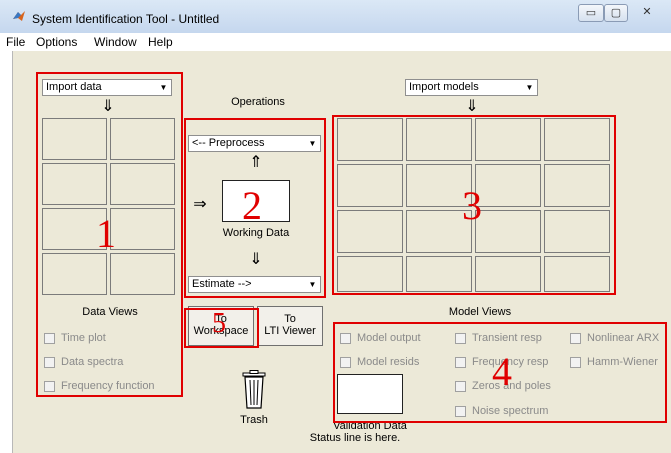 The height and width of the screenshot is (453, 671). What do you see at coordinates (258, 102) in the screenshot?
I see `operations-title: Operations` at bounding box center [258, 102].